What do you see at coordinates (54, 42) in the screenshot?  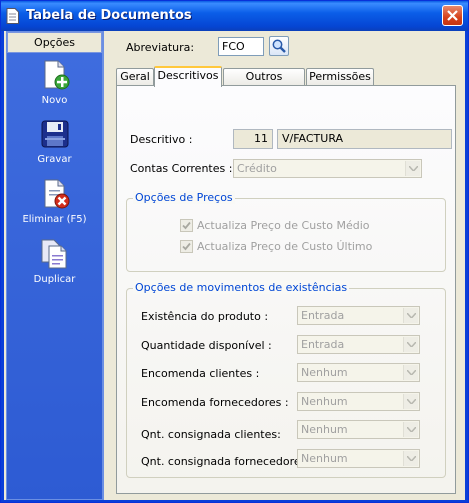 I see `sidebar-header: Opções` at bounding box center [54, 42].